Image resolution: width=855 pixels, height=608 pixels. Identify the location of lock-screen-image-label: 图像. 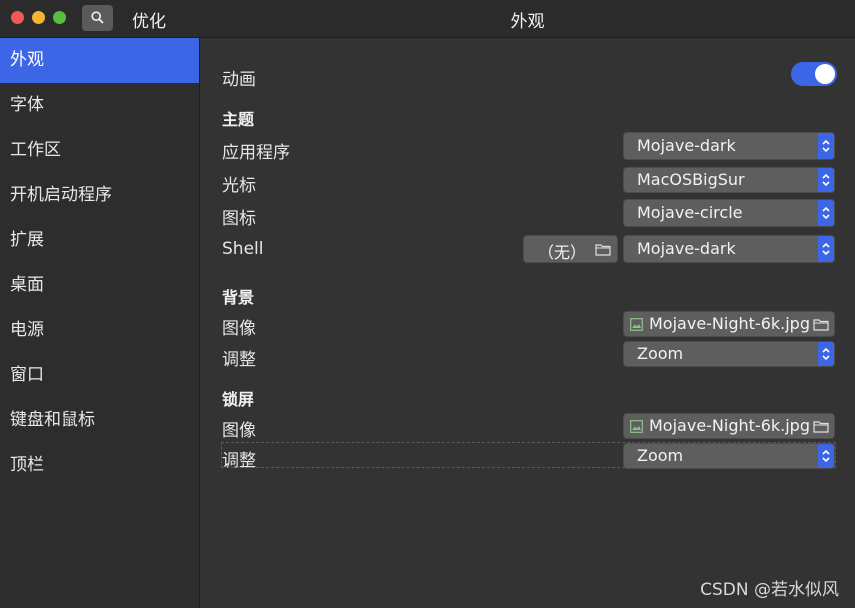
(239, 431).